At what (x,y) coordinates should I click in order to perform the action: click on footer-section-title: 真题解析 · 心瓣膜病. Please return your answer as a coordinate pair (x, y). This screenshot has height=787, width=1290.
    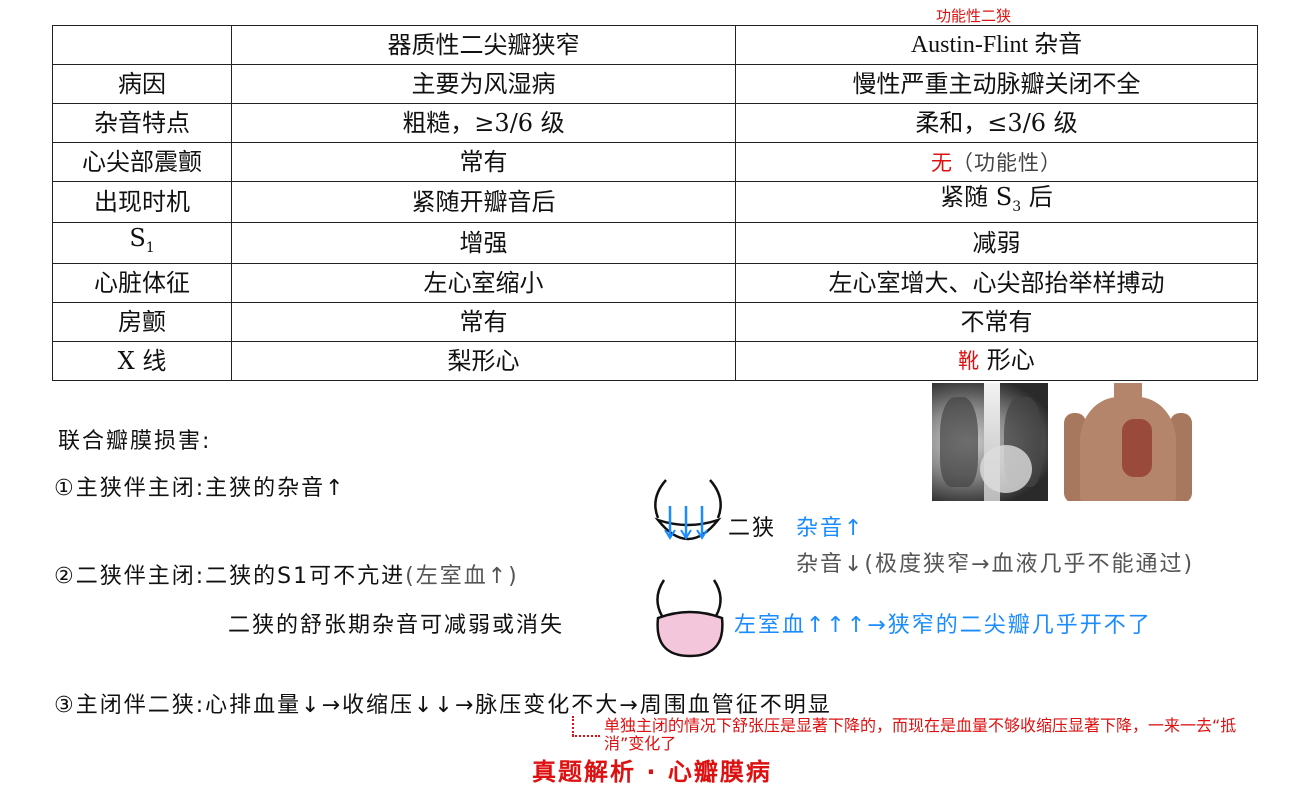
    Looking at the image, I should click on (652, 772).